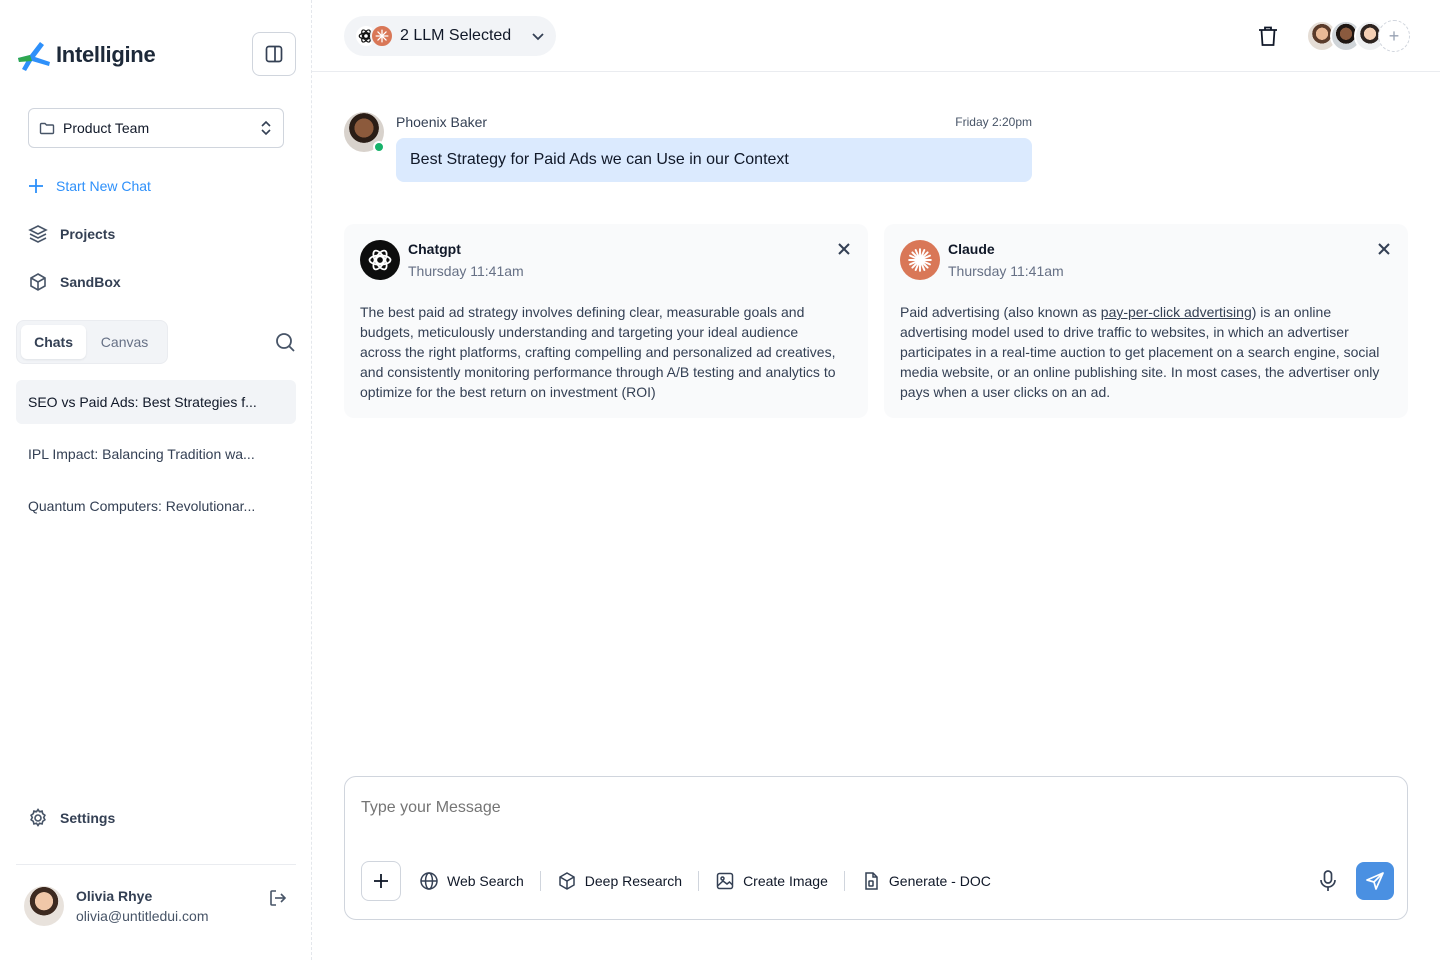 The image size is (1440, 960). Describe the element at coordinates (156, 128) in the screenshot. I see `team-select: Product Team` at that location.